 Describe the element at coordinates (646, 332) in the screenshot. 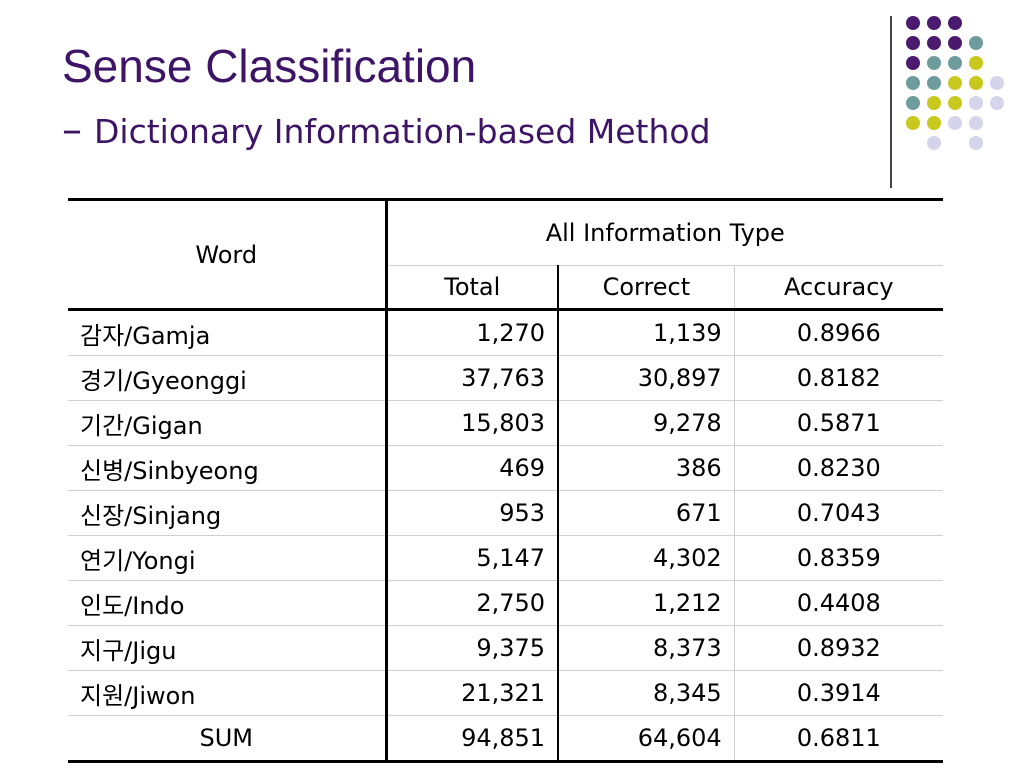

I see `cell-correct: 1,139` at that location.